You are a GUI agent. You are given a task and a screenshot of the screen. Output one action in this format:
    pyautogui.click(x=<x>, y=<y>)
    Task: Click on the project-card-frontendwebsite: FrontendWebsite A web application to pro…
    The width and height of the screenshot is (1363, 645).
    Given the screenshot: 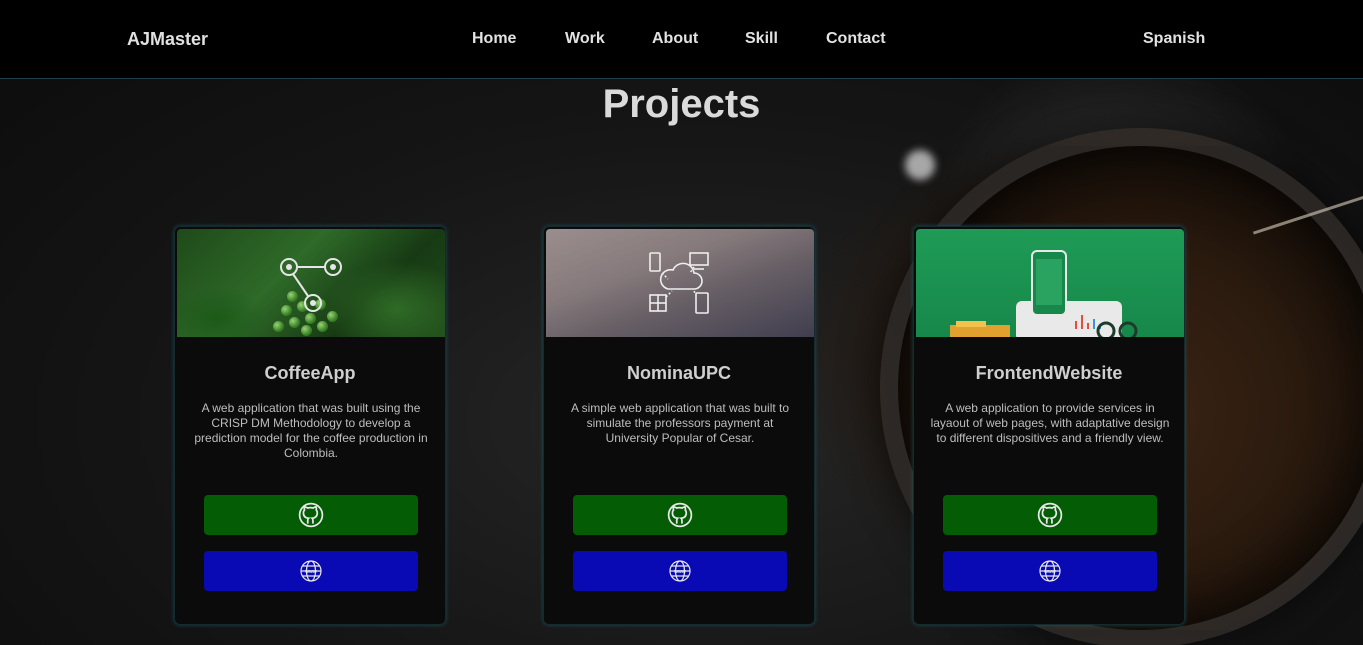 What is the action you would take?
    pyautogui.click(x=1049, y=425)
    